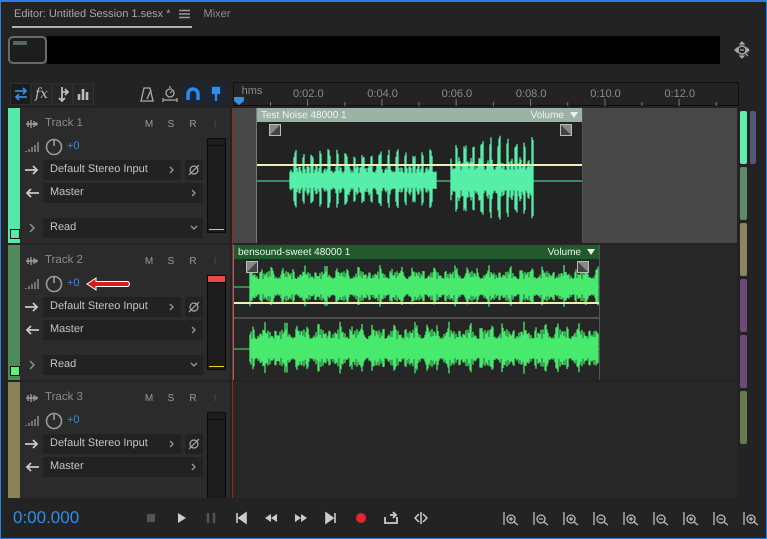  I want to click on timeline-ruler: hms 0:02.0 0:04.0 0:06.0 0:08.0 0:10.0 0:12.0, so click(486, 94).